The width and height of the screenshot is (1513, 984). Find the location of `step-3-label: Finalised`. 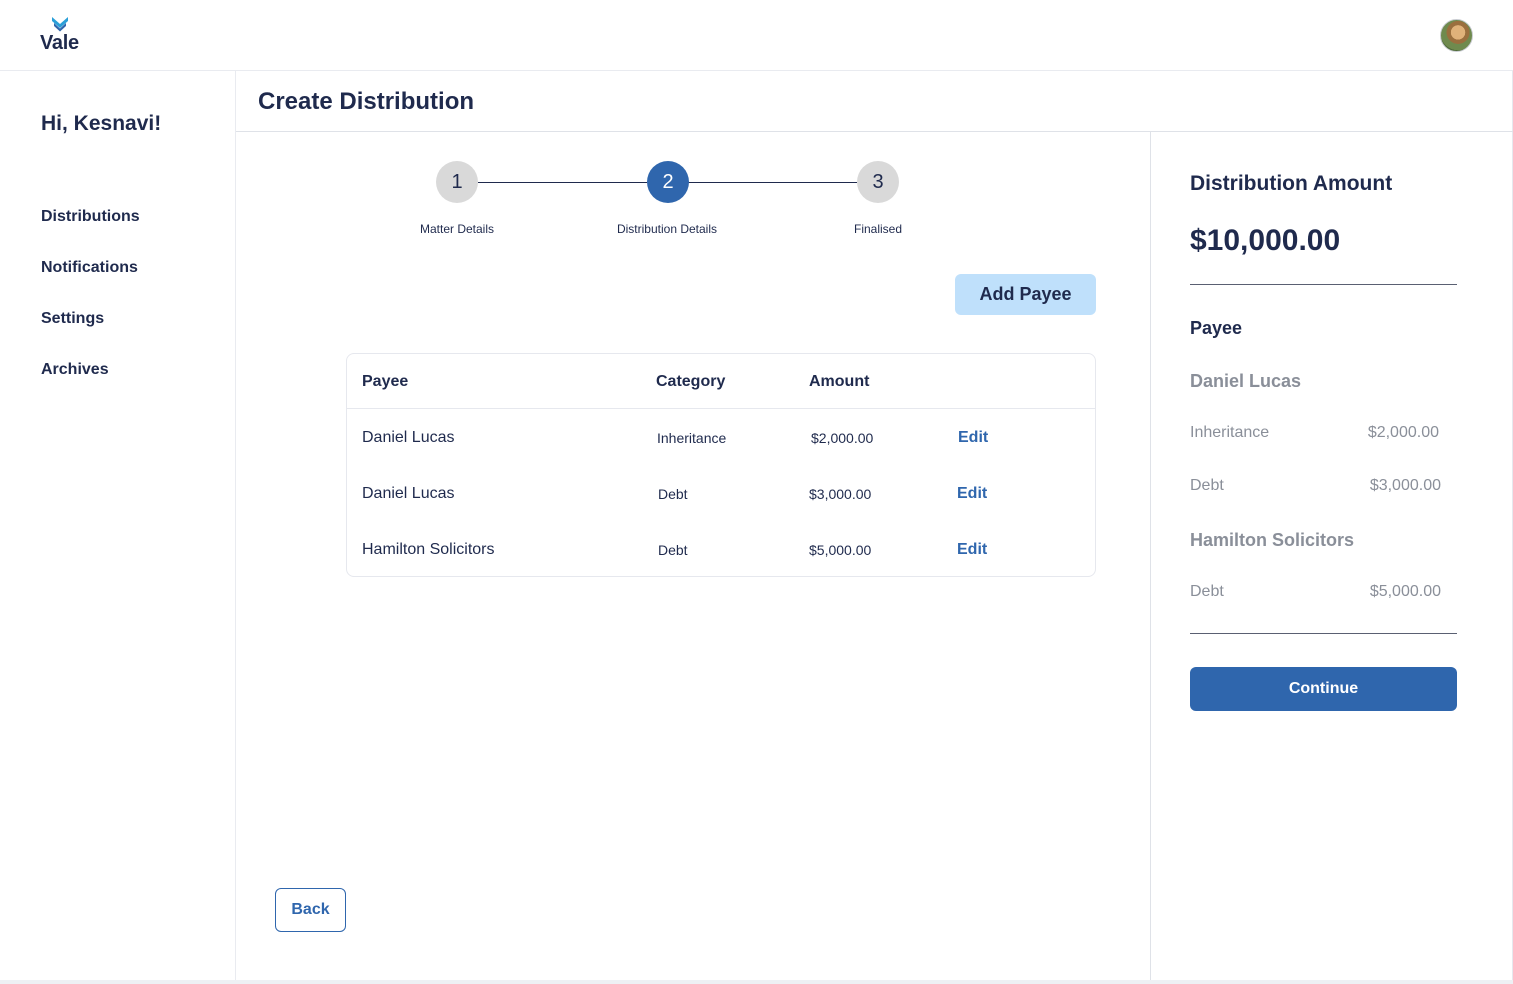

step-3-label: Finalised is located at coordinates (878, 229).